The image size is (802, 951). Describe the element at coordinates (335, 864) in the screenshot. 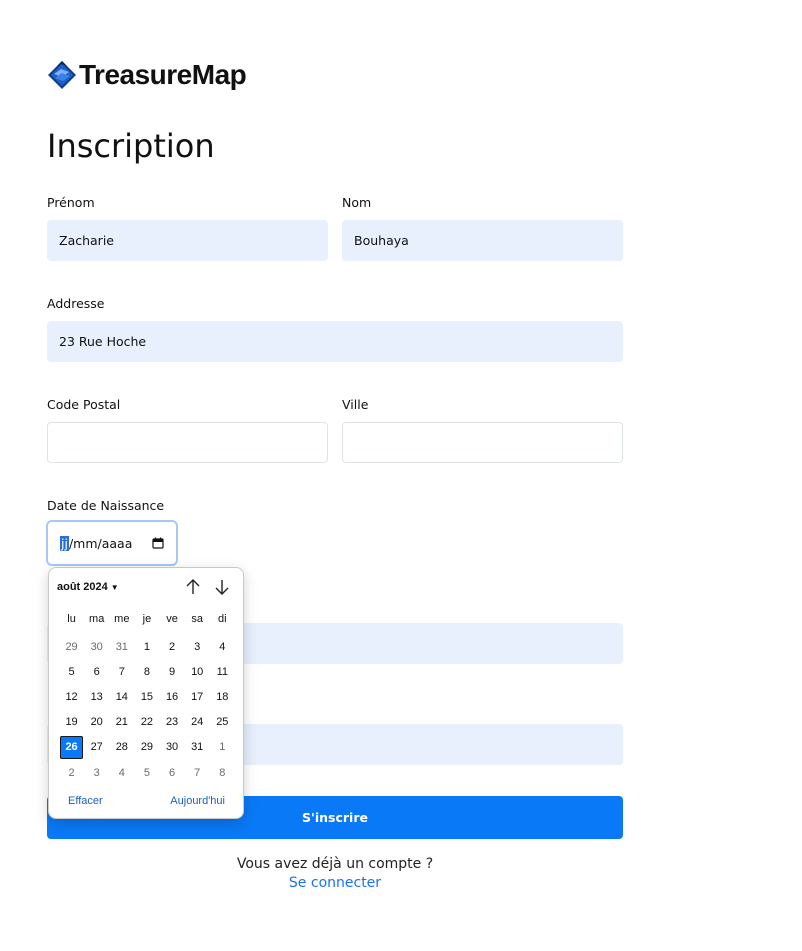

I see `login-hint-text: Vous avez déjà un compte ?` at that location.